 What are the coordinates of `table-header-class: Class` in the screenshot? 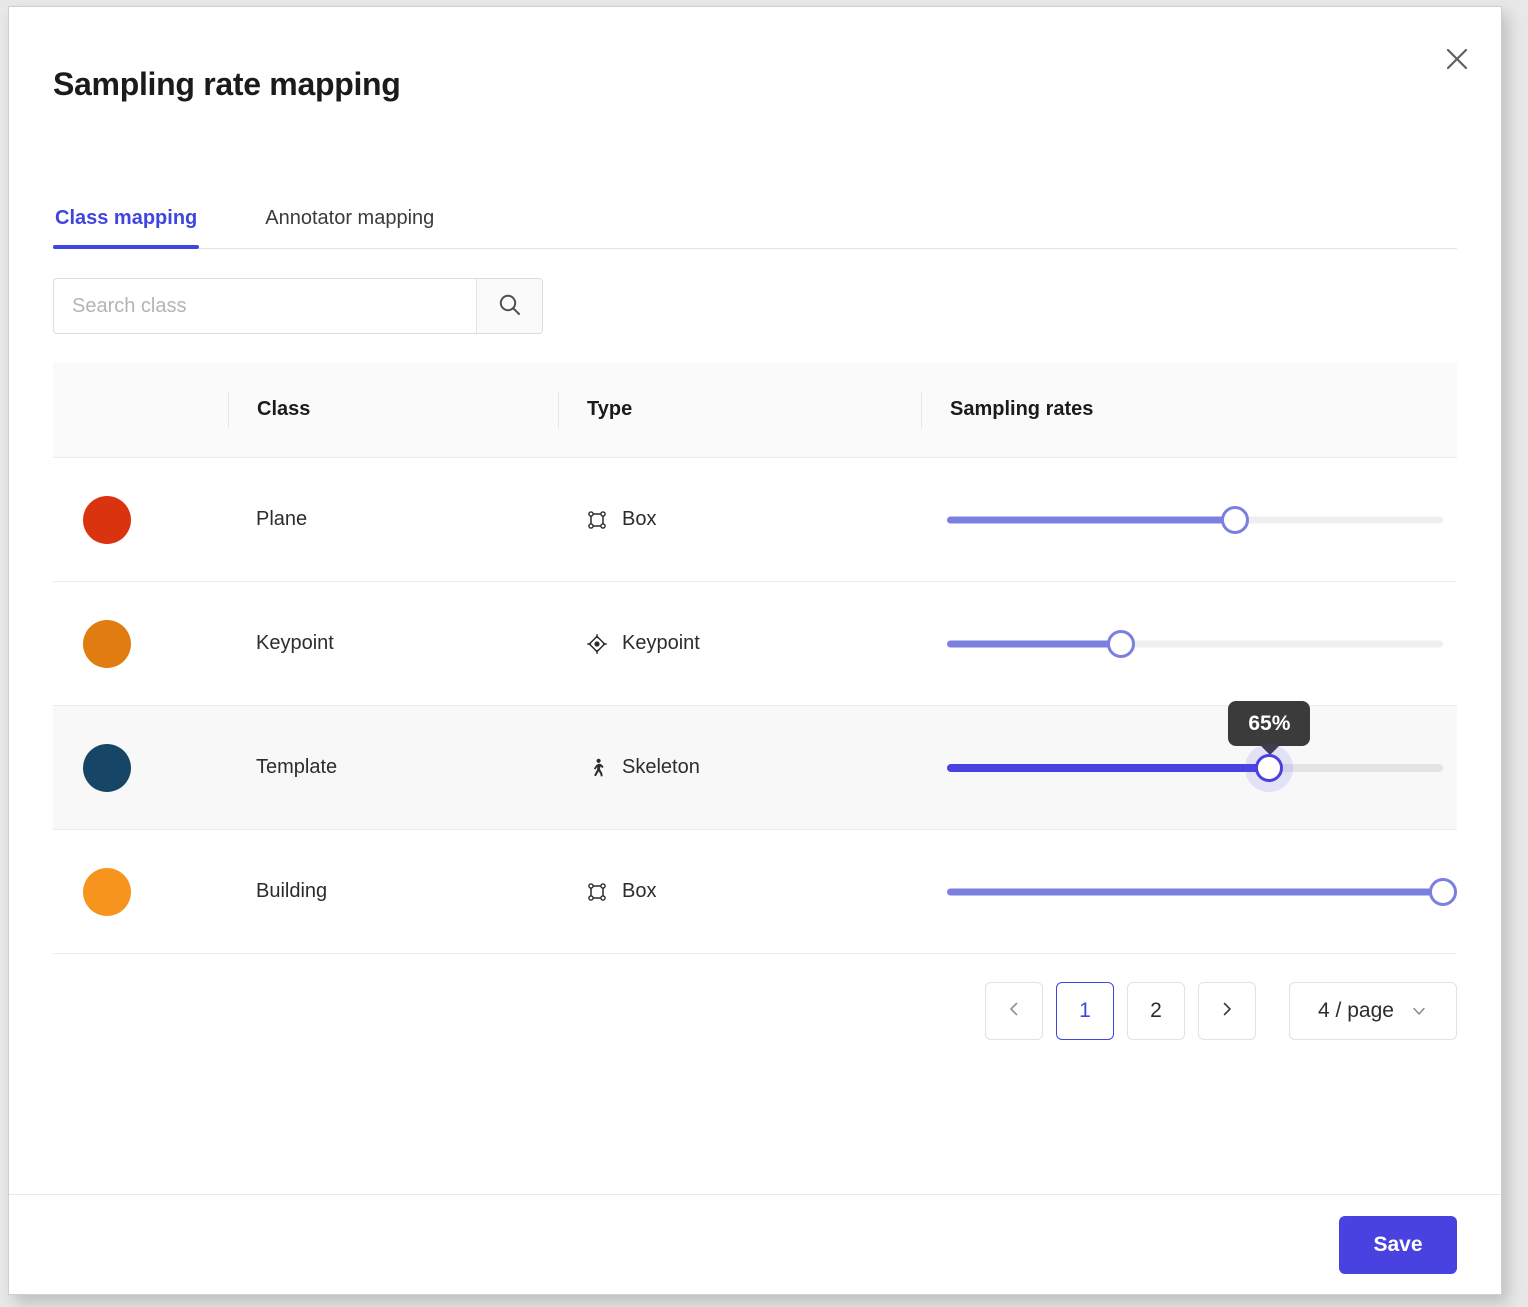 It's located at (393, 409).